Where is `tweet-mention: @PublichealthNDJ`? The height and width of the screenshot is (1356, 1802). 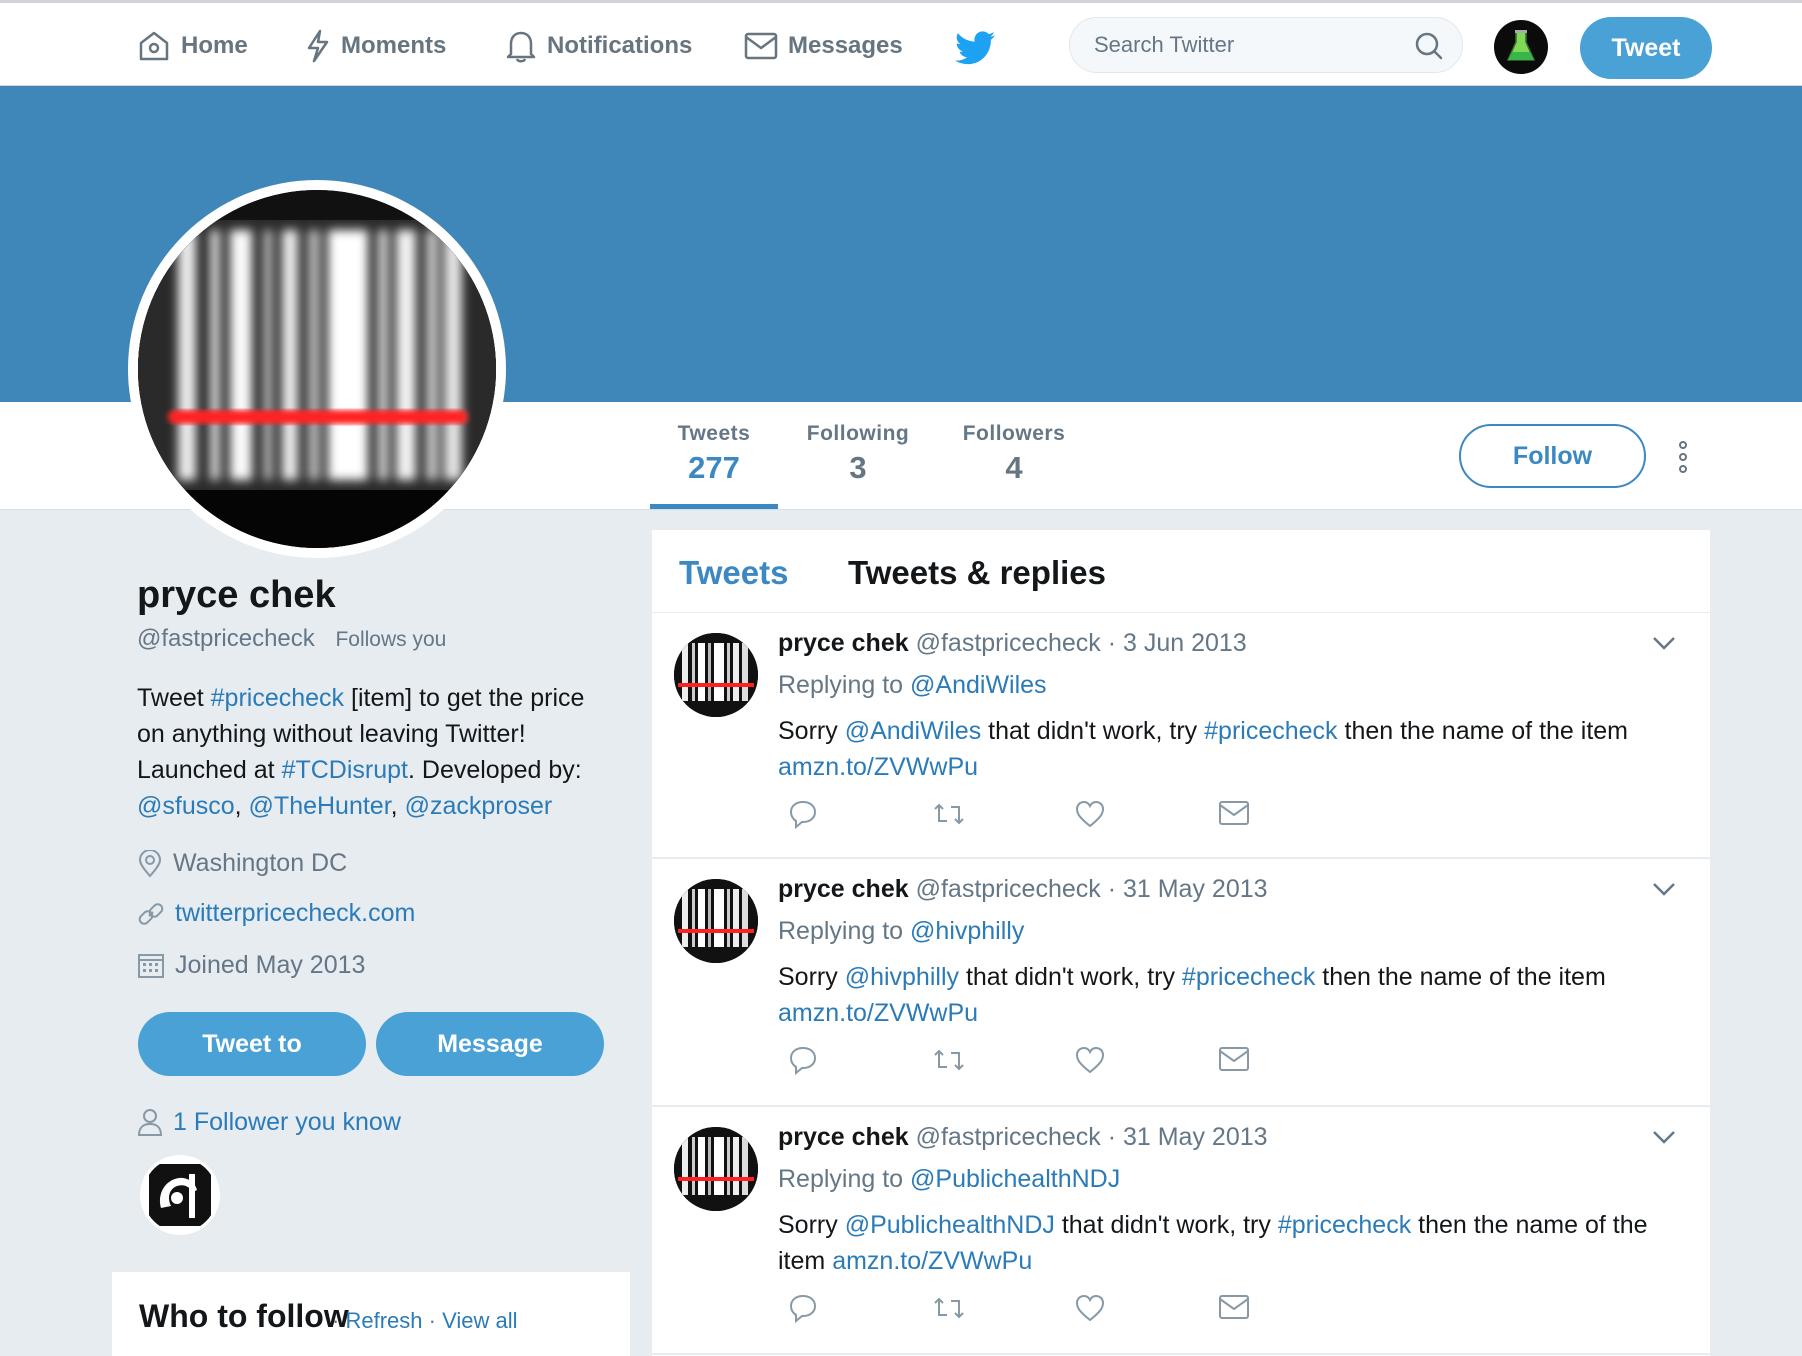
tweet-mention: @PublichealthNDJ is located at coordinates (950, 1225).